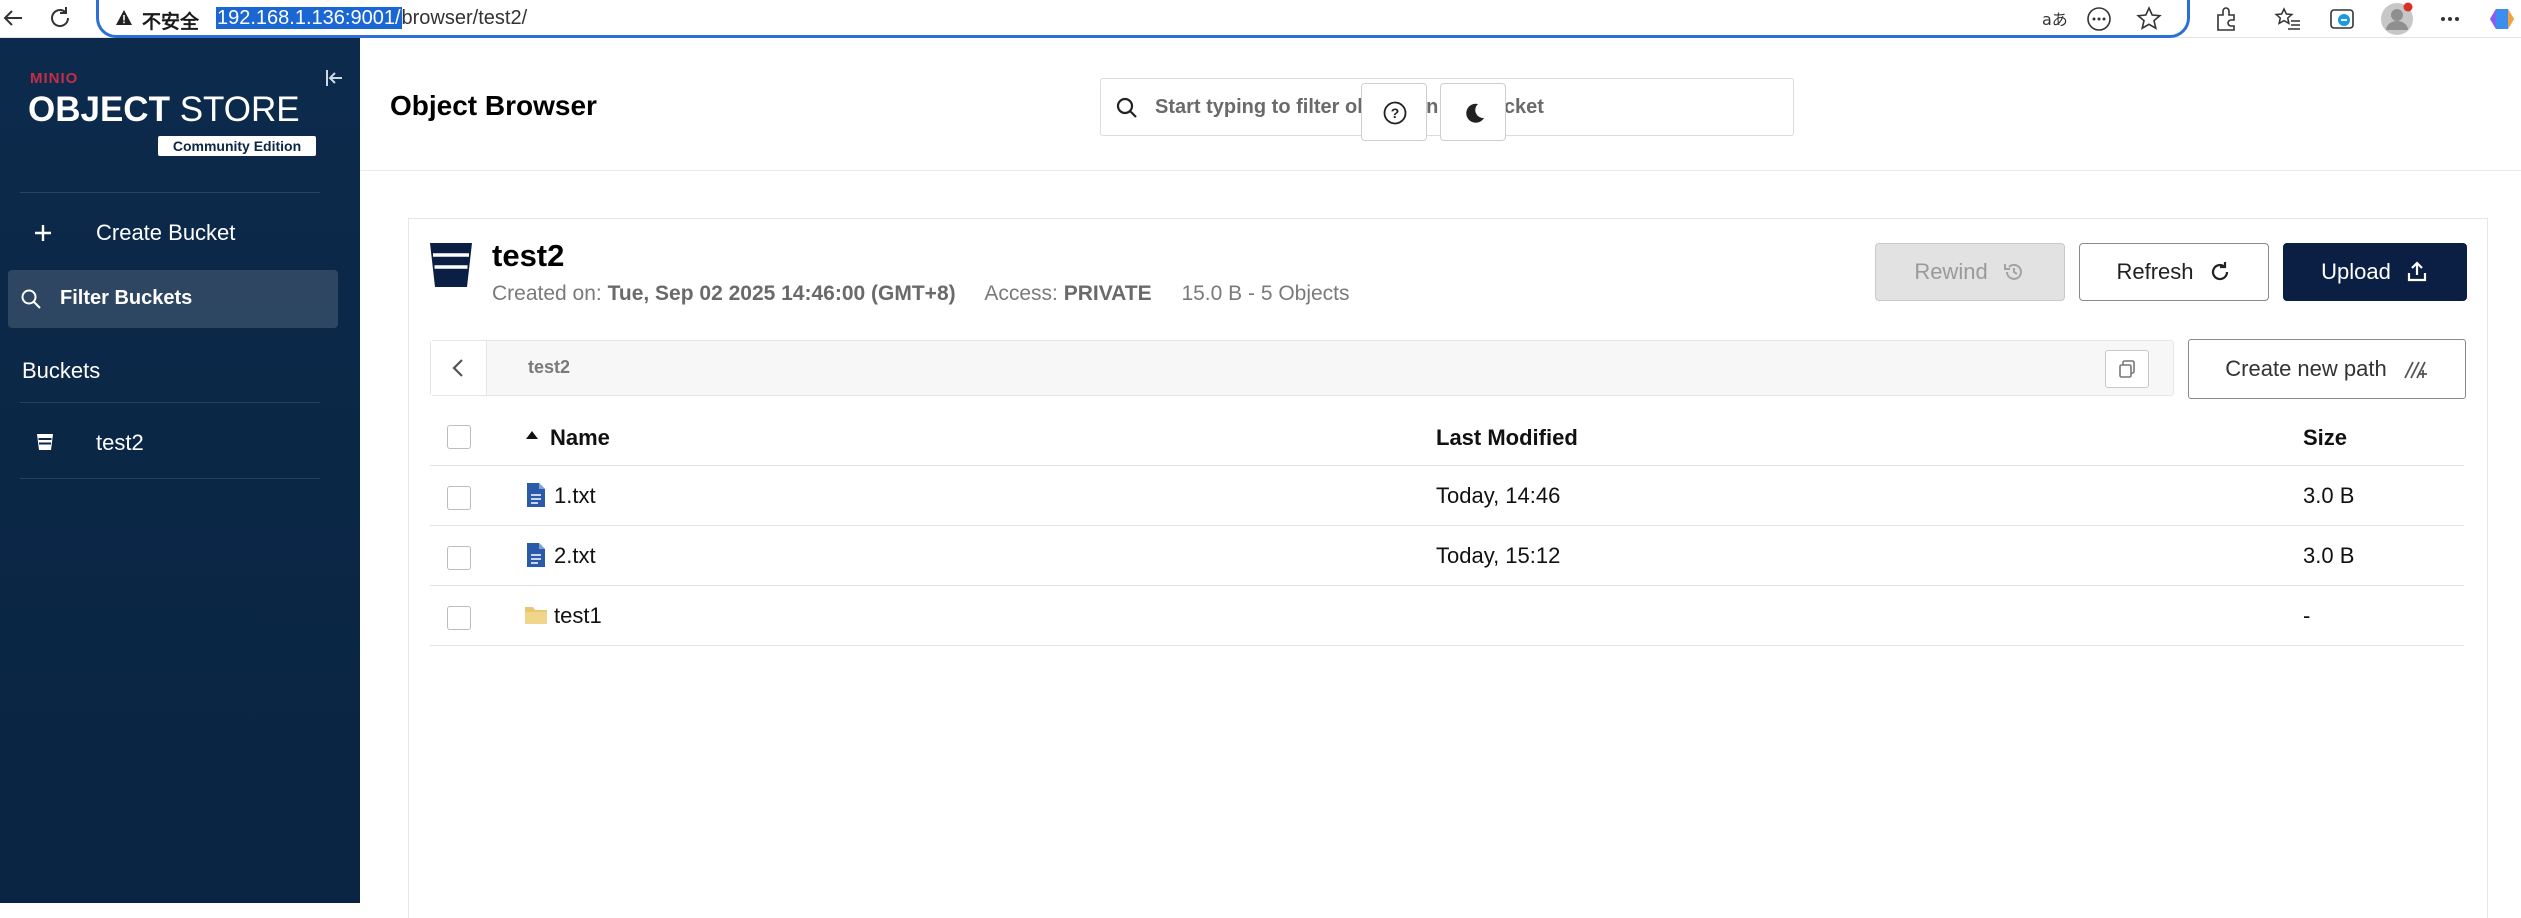  Describe the element at coordinates (2288, 19) in the screenshot. I see `favorites-list-icon` at that location.